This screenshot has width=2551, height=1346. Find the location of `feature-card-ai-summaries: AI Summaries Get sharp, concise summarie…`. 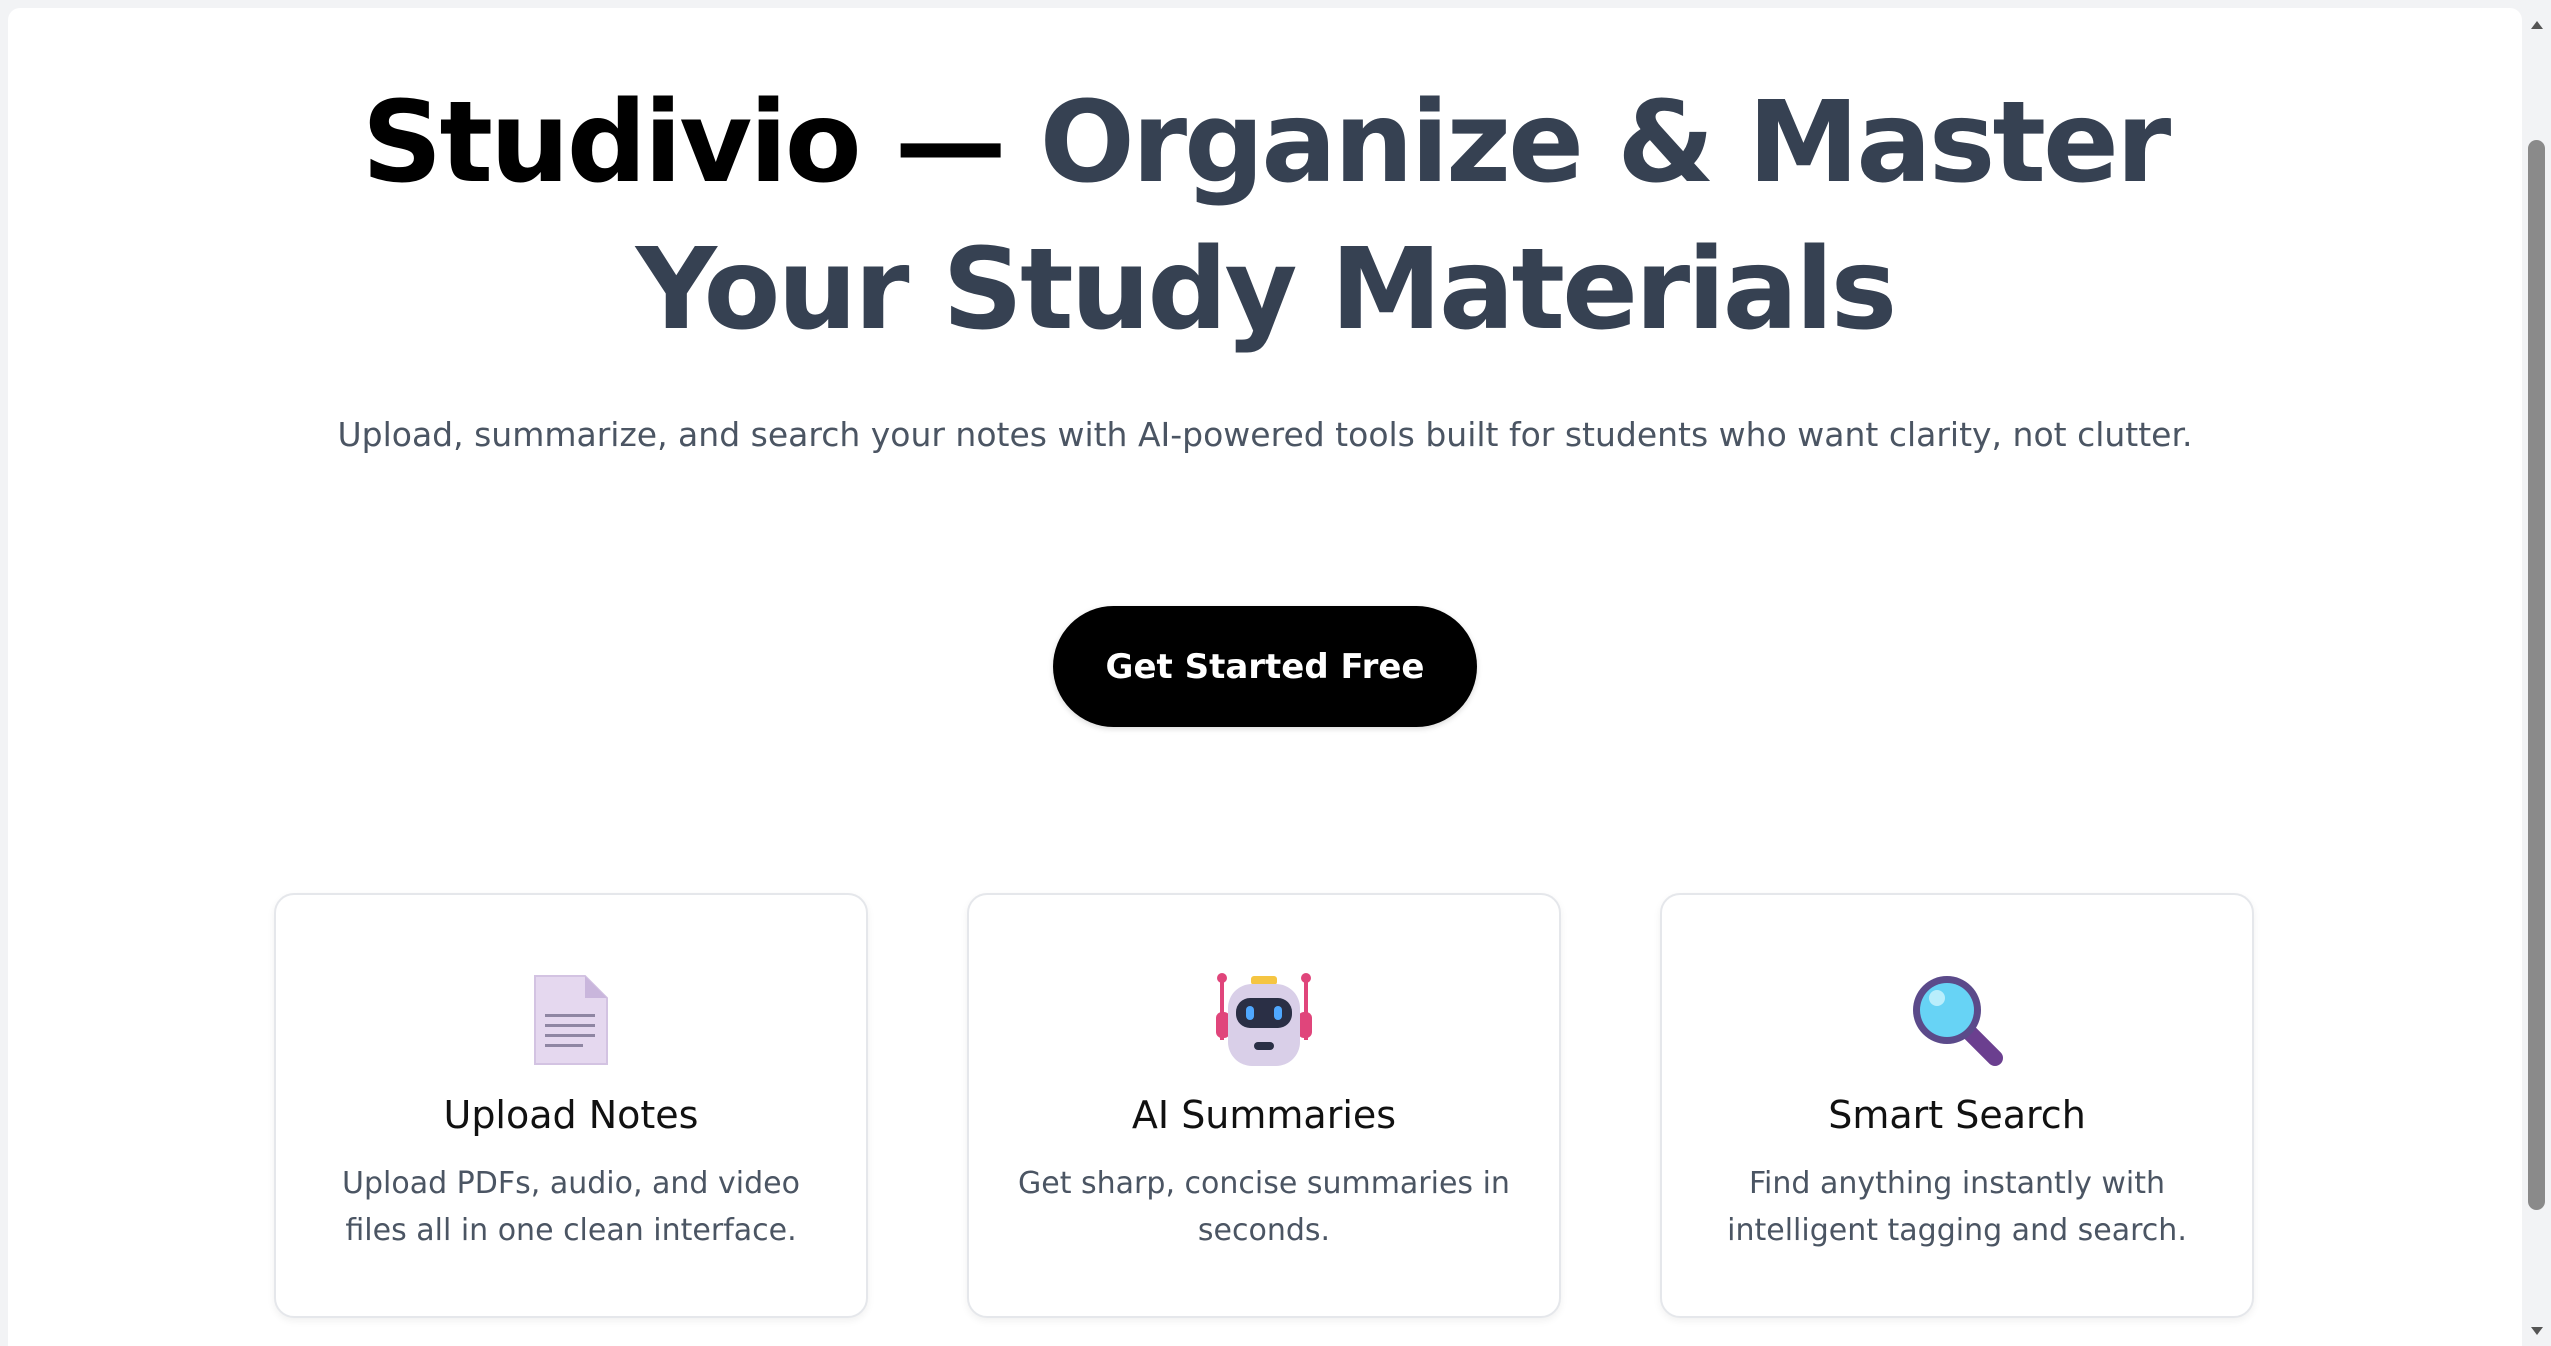

feature-card-ai-summaries: AI Summaries Get sharp, concise summarie… is located at coordinates (1264, 1105).